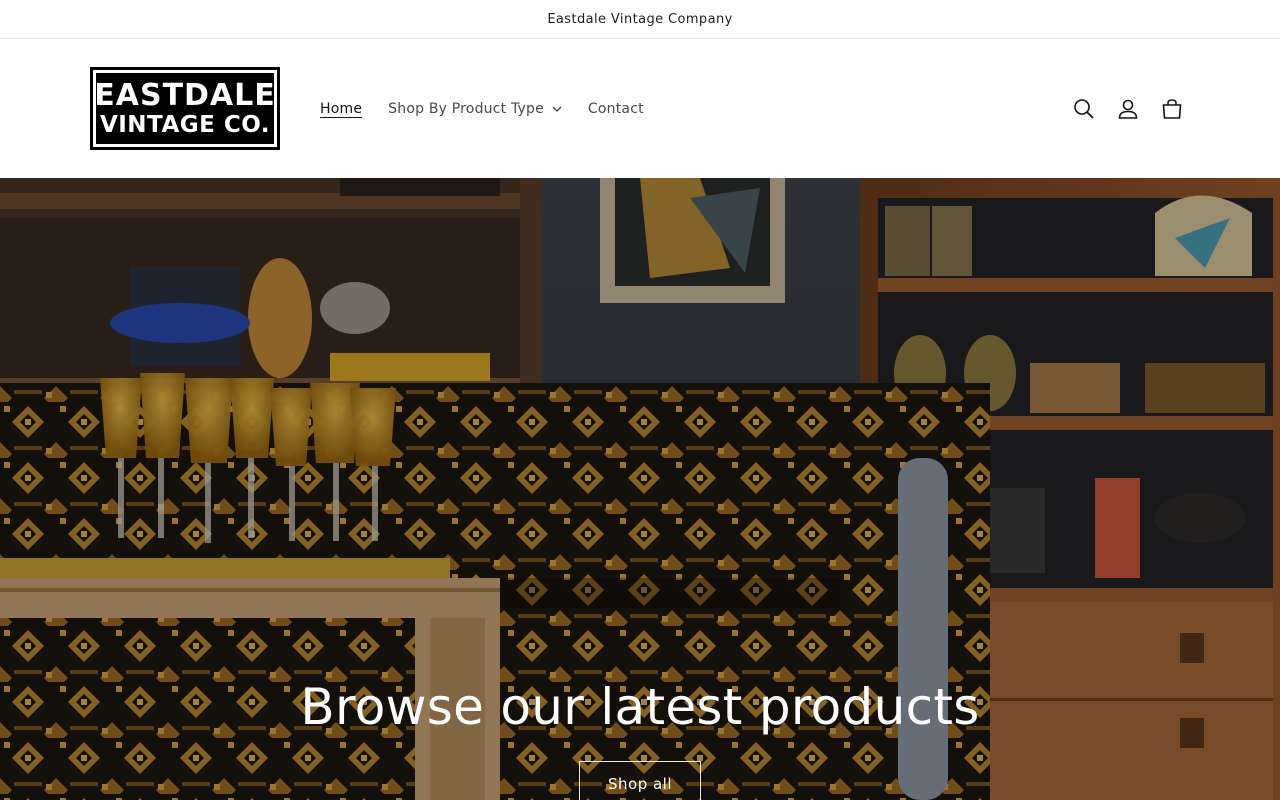 Image resolution: width=1280 pixels, height=800 pixels. I want to click on nav-item-contact: Contact, so click(616, 109).